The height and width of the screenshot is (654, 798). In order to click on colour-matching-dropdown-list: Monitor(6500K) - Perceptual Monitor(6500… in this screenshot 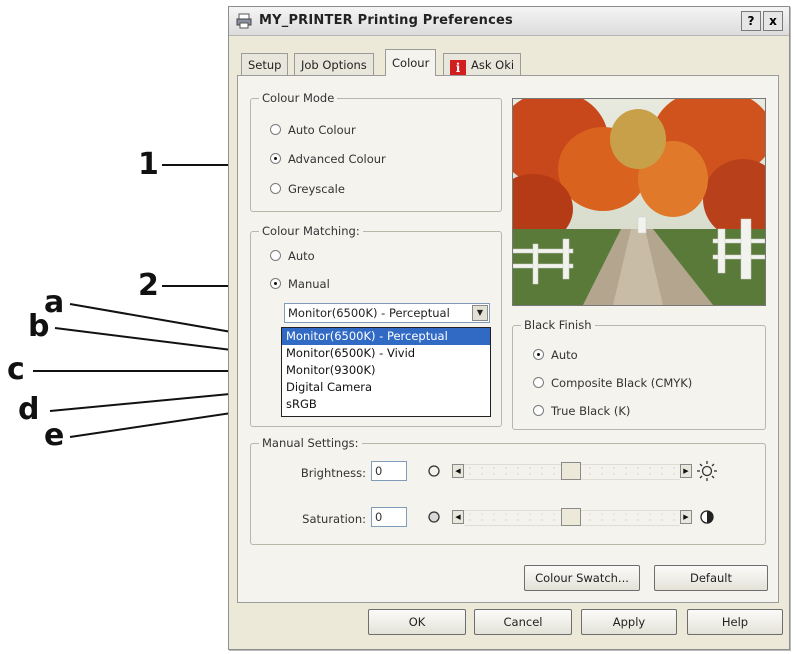, I will do `click(386, 372)`.